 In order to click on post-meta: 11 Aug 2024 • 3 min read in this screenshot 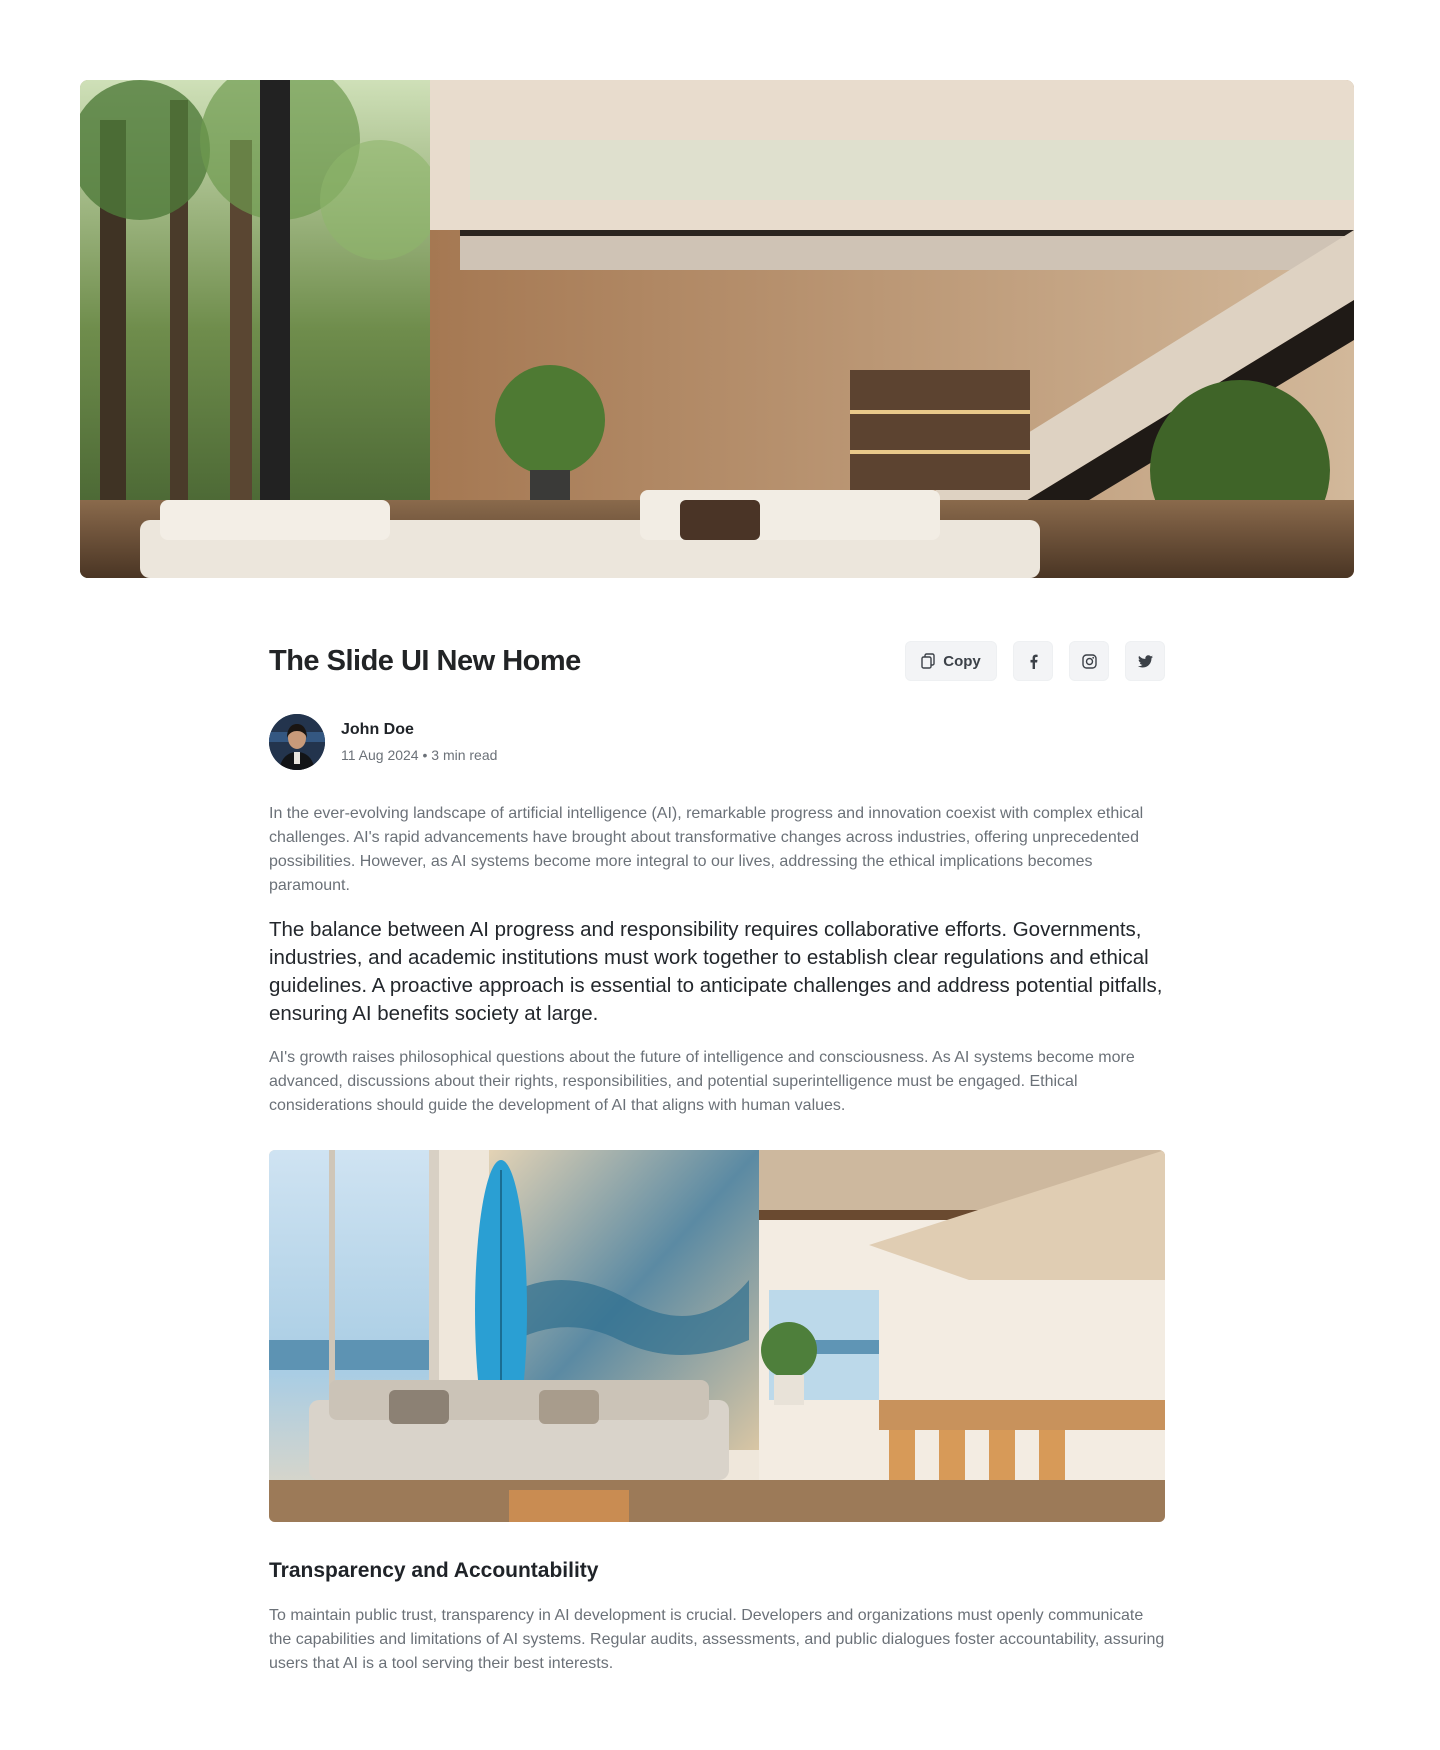, I will do `click(419, 755)`.